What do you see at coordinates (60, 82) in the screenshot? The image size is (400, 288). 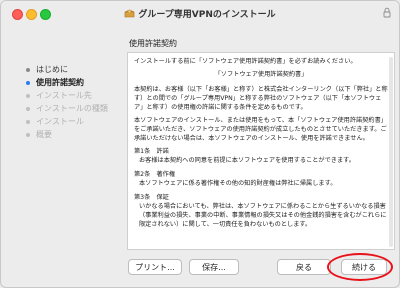 I see `sidebar-step-label: 使用許諾契約` at bounding box center [60, 82].